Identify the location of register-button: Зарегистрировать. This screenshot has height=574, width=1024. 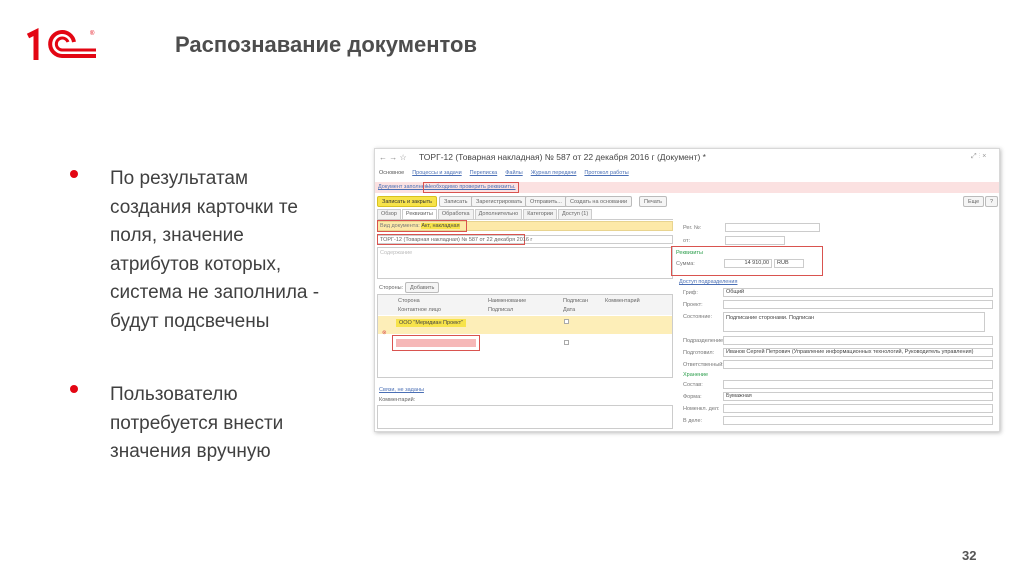
(499, 201).